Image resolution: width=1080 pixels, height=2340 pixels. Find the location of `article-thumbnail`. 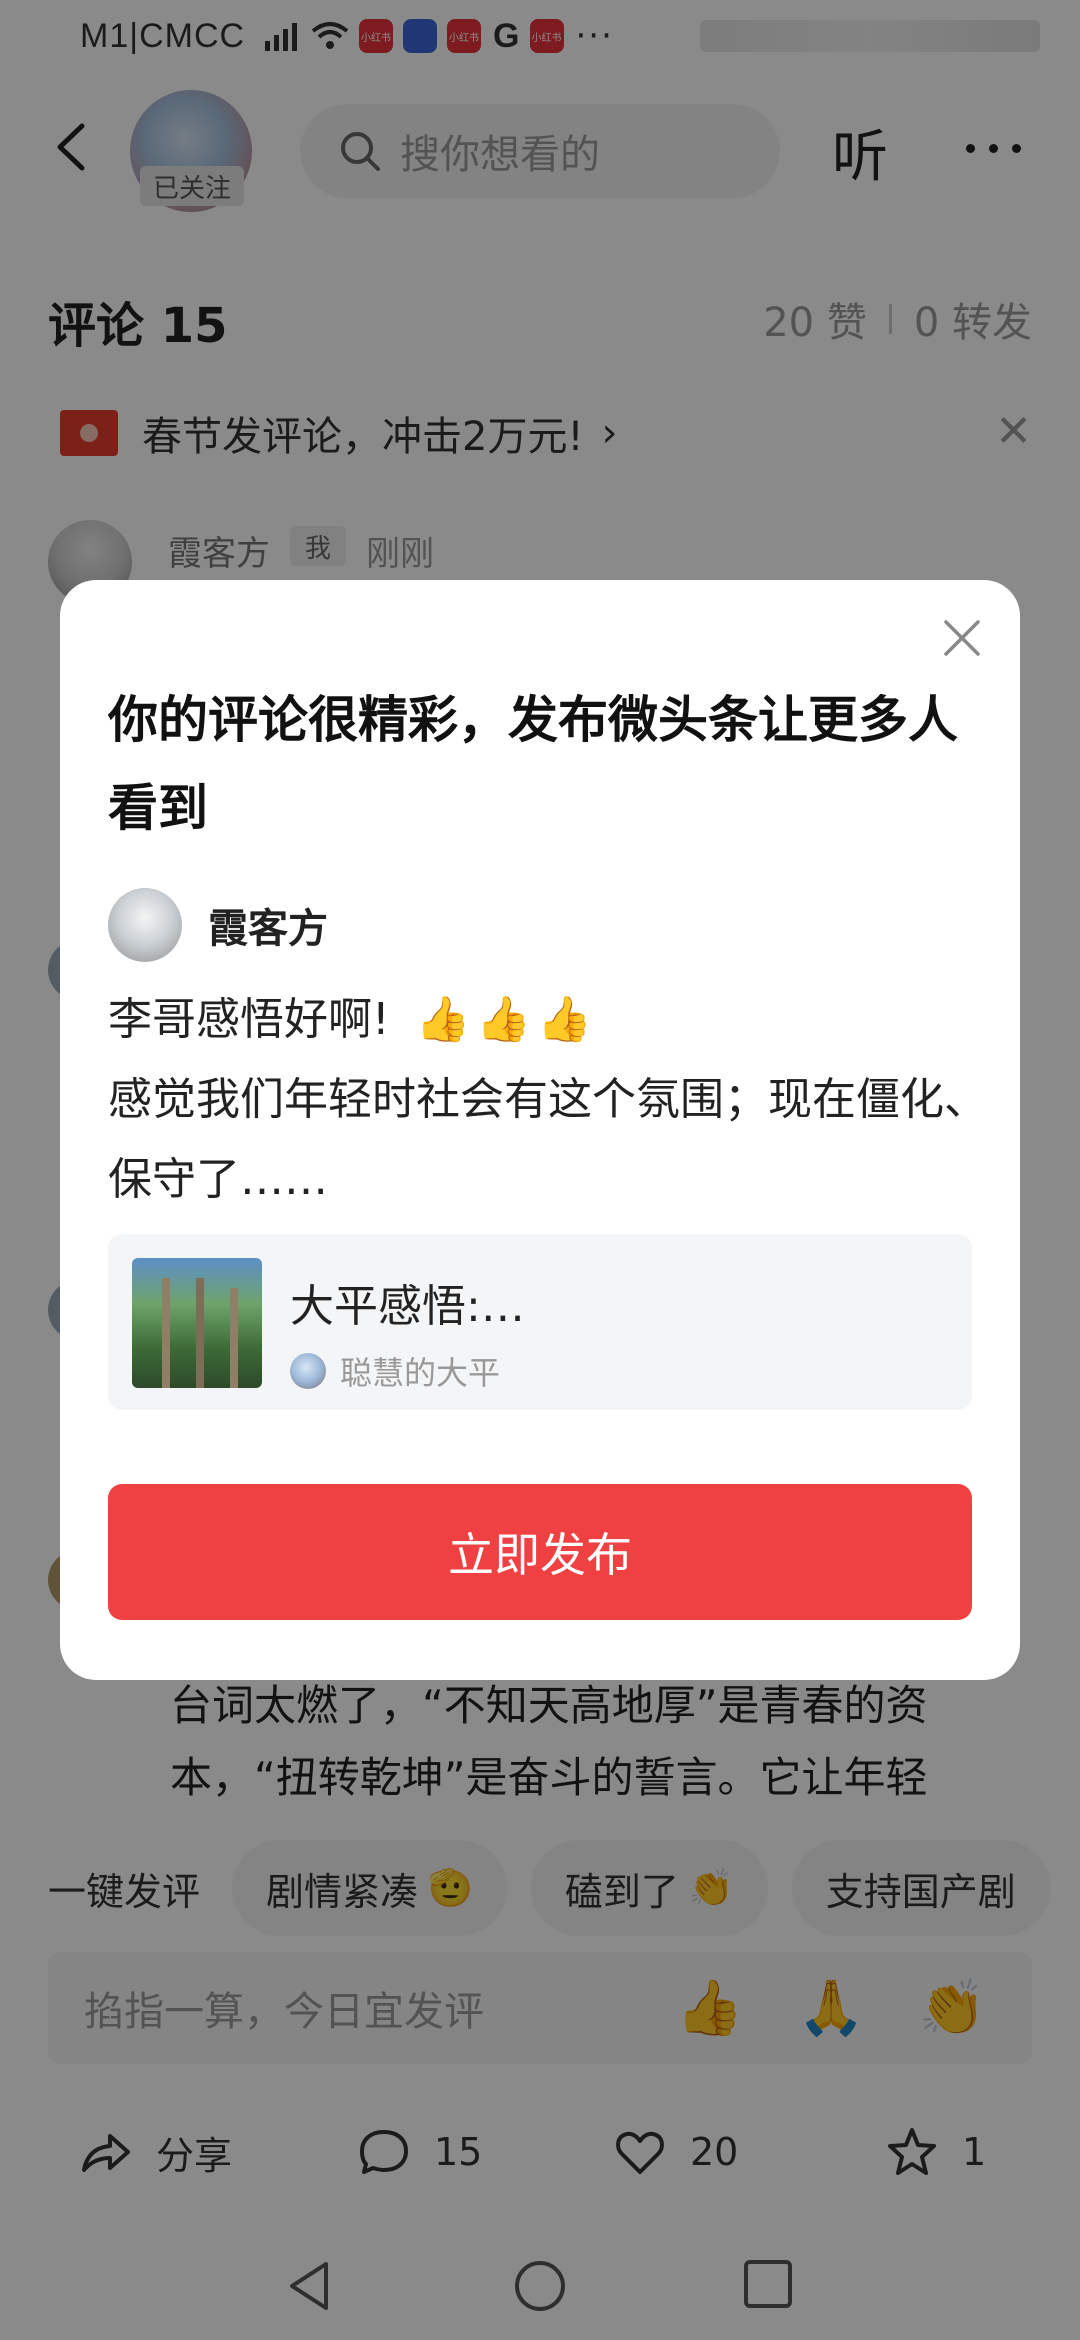

article-thumbnail is located at coordinates (197, 1323).